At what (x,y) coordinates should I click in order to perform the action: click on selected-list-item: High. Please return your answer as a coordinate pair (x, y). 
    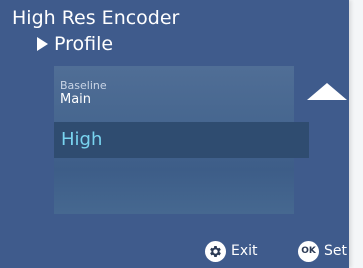
    Looking at the image, I should click on (181, 140).